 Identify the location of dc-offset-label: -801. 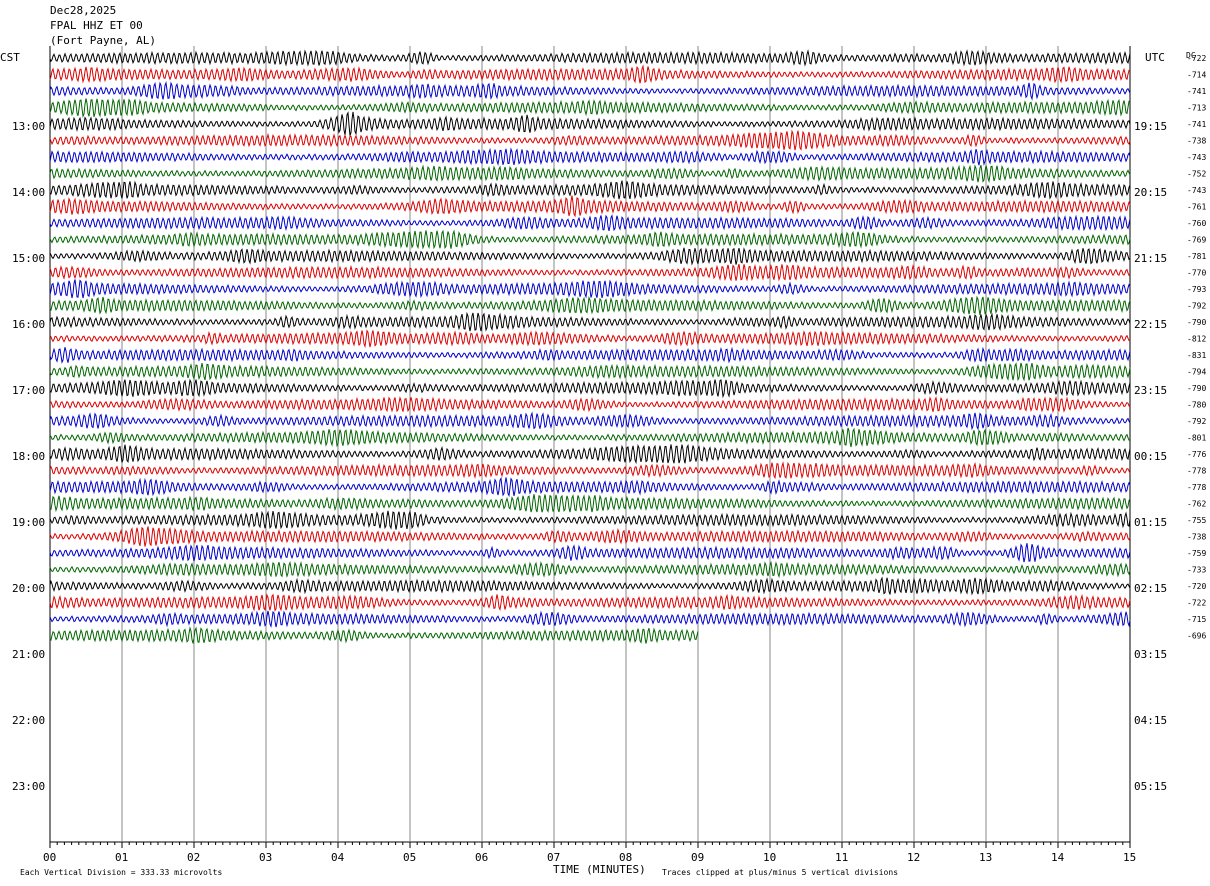
(1196, 438).